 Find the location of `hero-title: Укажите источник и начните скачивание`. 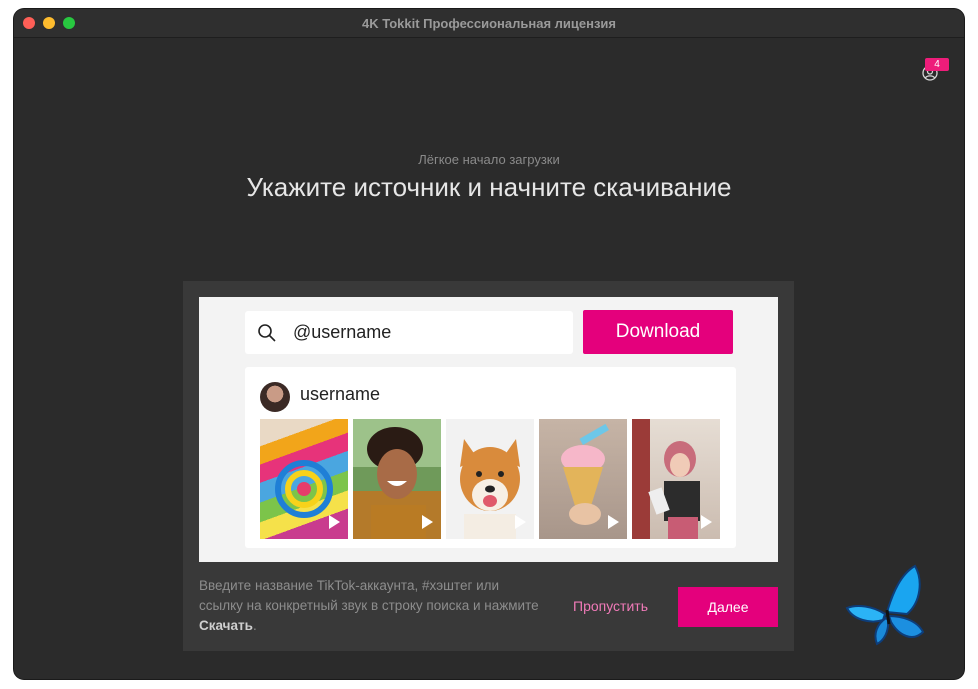

hero-title: Укажите источник и начните скачивание is located at coordinates (489, 187).